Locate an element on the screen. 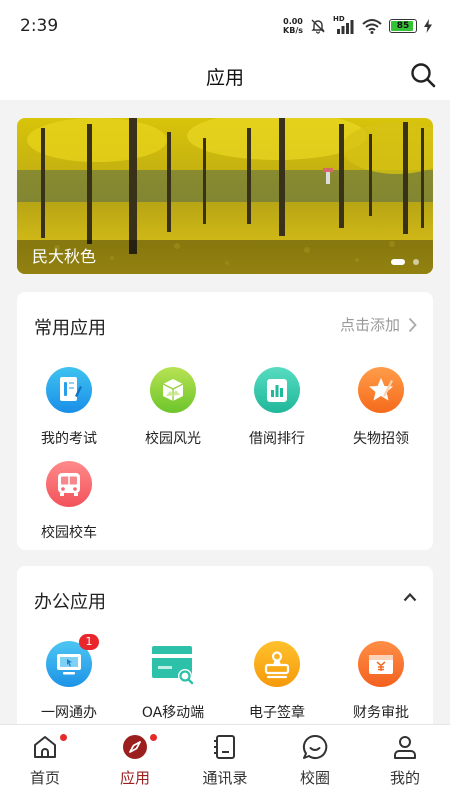 Image resolution: width=450 pixels, height=800 pixels. tab-label: 通讯录 is located at coordinates (225, 778).